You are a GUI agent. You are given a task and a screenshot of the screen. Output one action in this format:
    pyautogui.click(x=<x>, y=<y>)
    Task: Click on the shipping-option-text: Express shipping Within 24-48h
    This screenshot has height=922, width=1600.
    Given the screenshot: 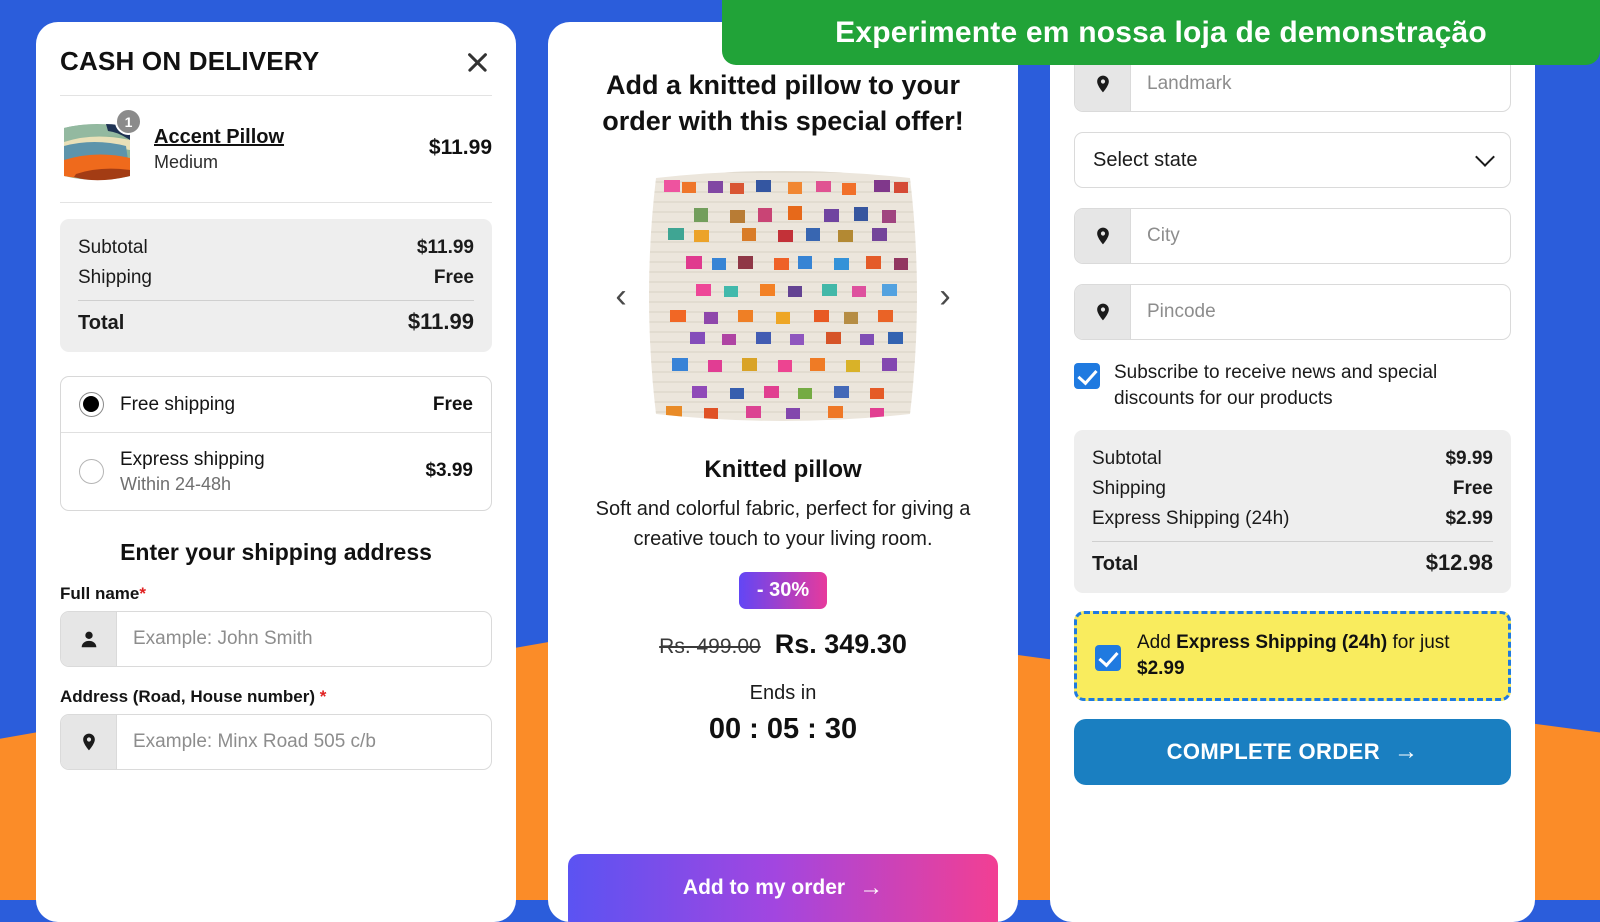 What is the action you would take?
    pyautogui.click(x=264, y=471)
    